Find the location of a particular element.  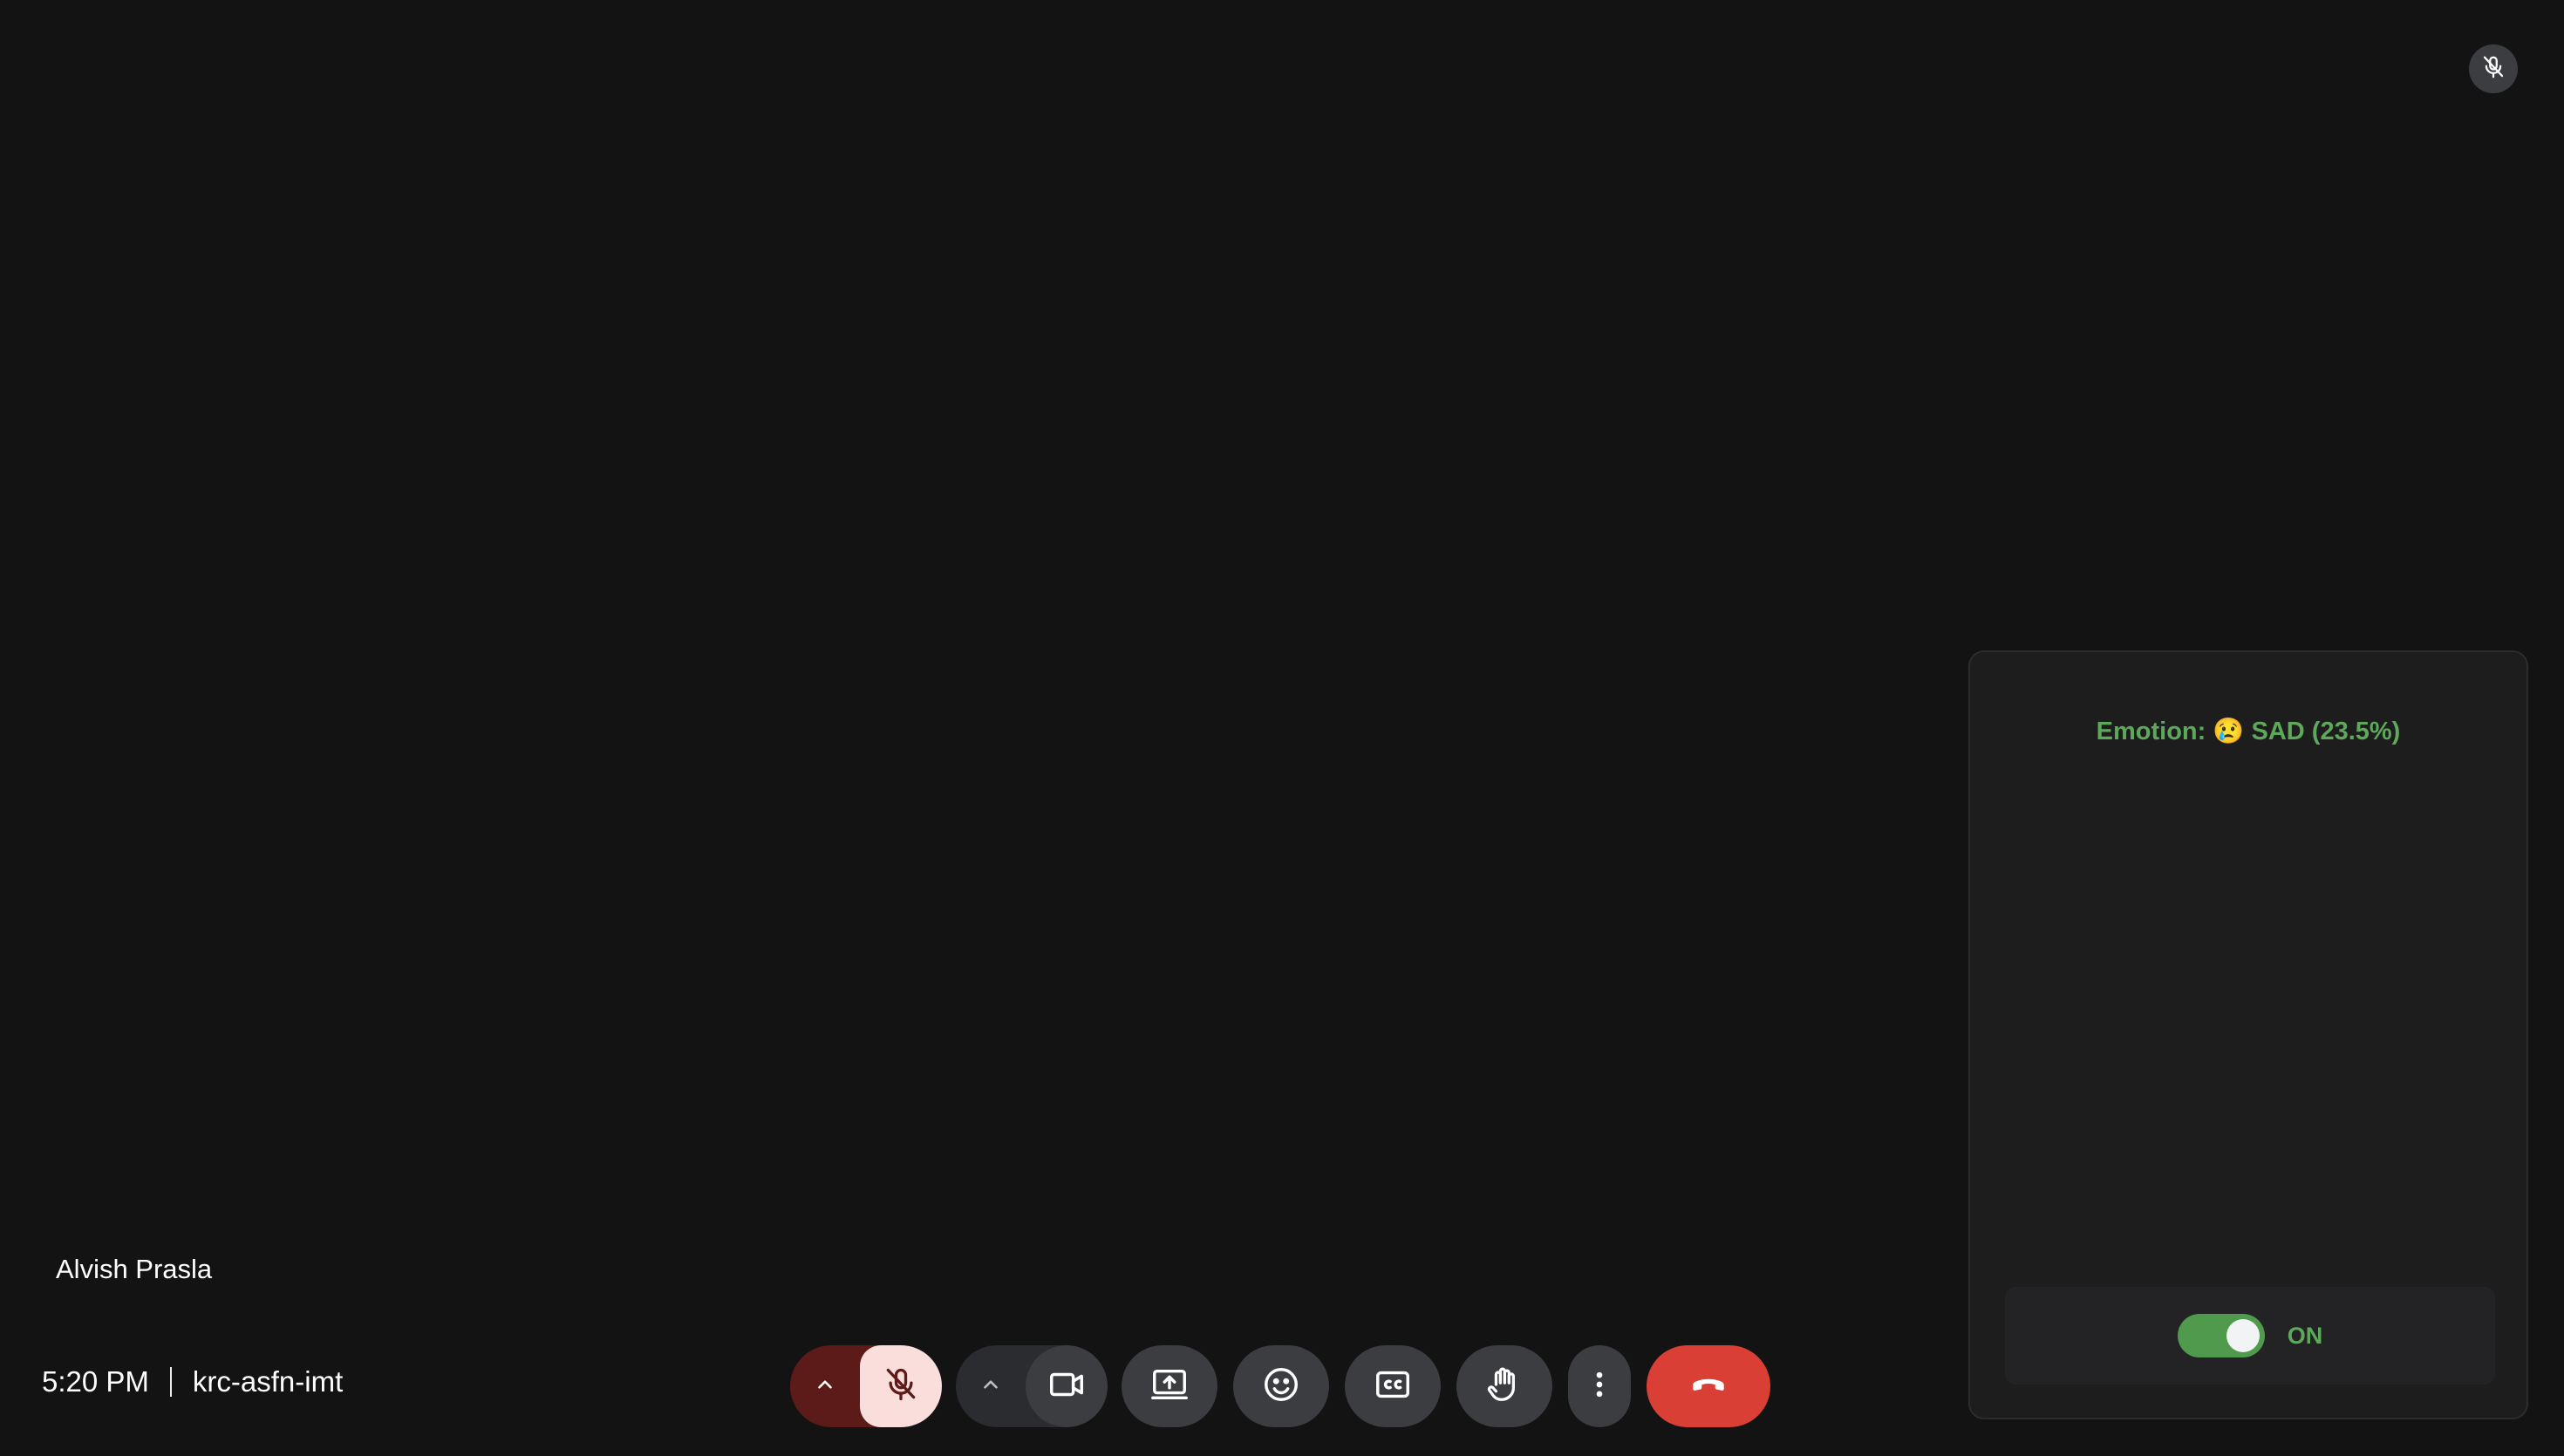

closed-captions-icon is located at coordinates (1393, 1386).